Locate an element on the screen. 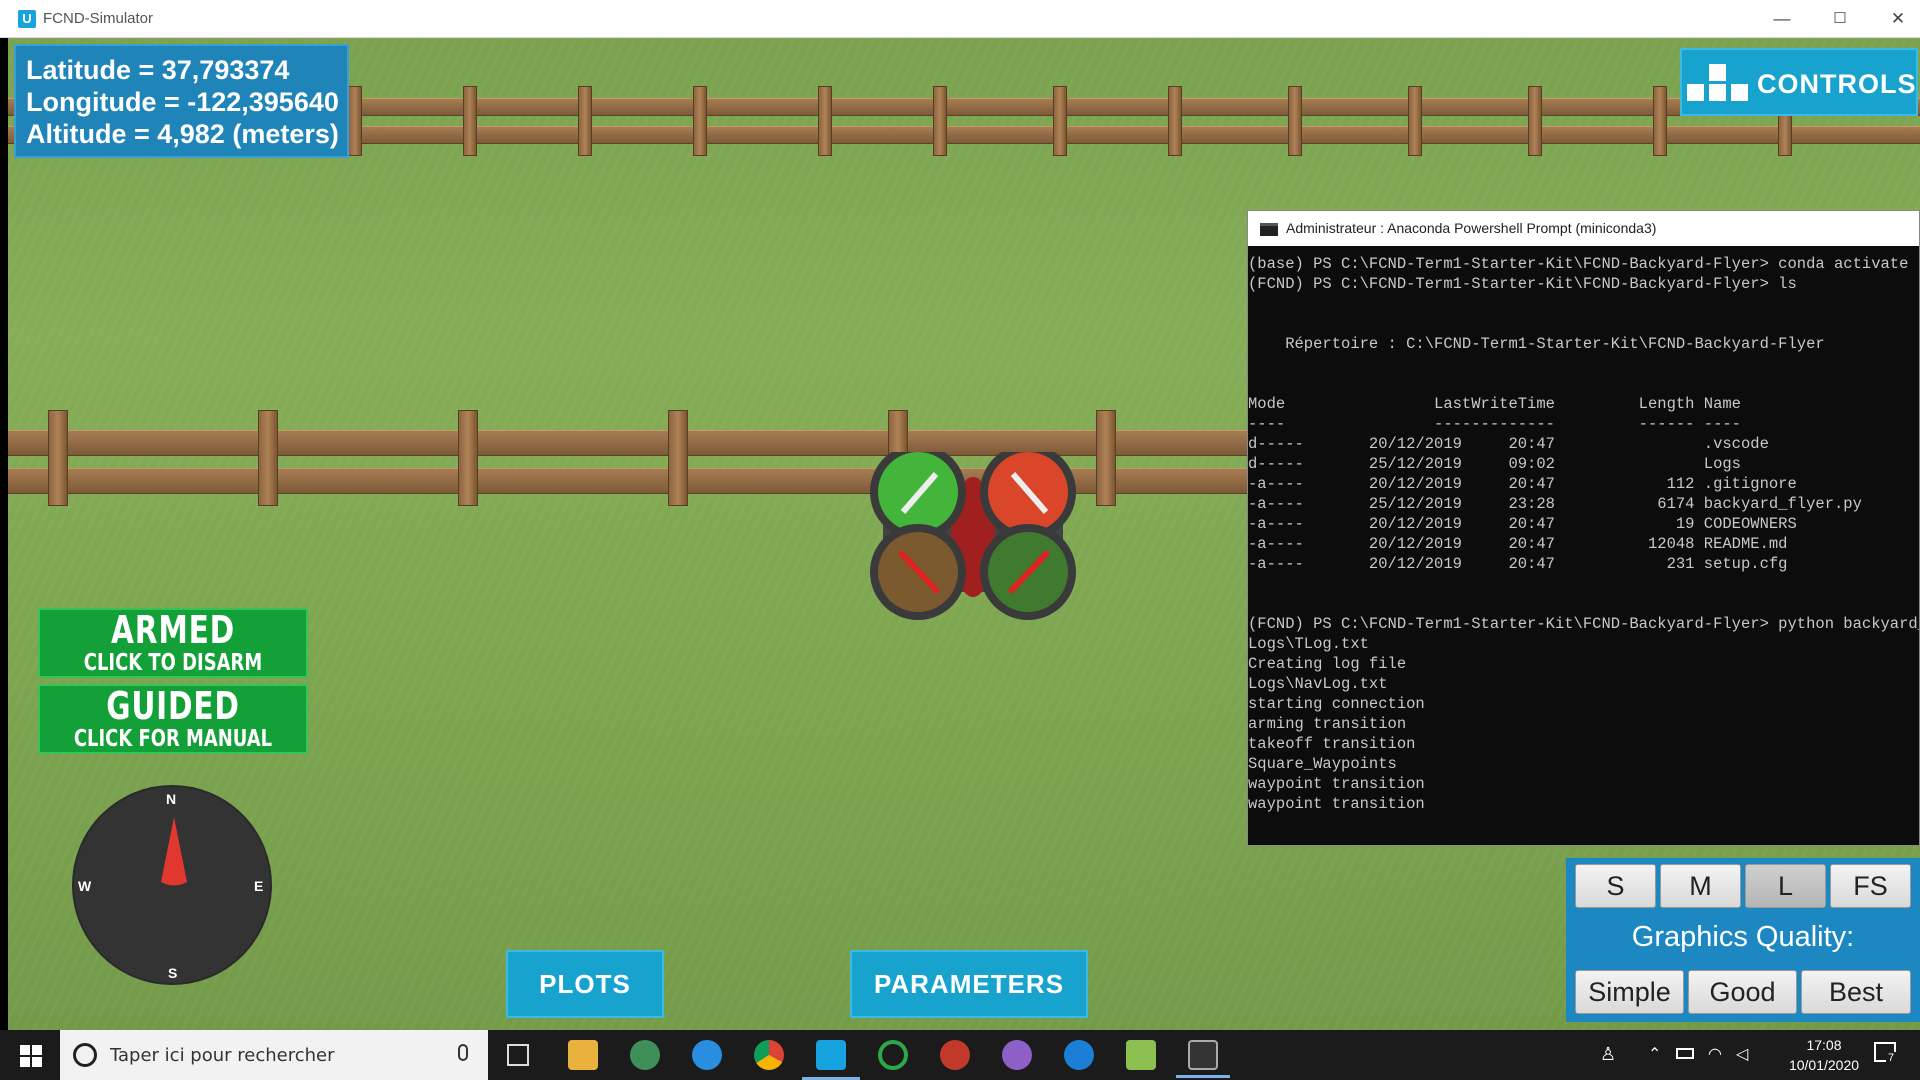 The height and width of the screenshot is (1080, 1920). quality-simple-button: Simple is located at coordinates (1629, 992).